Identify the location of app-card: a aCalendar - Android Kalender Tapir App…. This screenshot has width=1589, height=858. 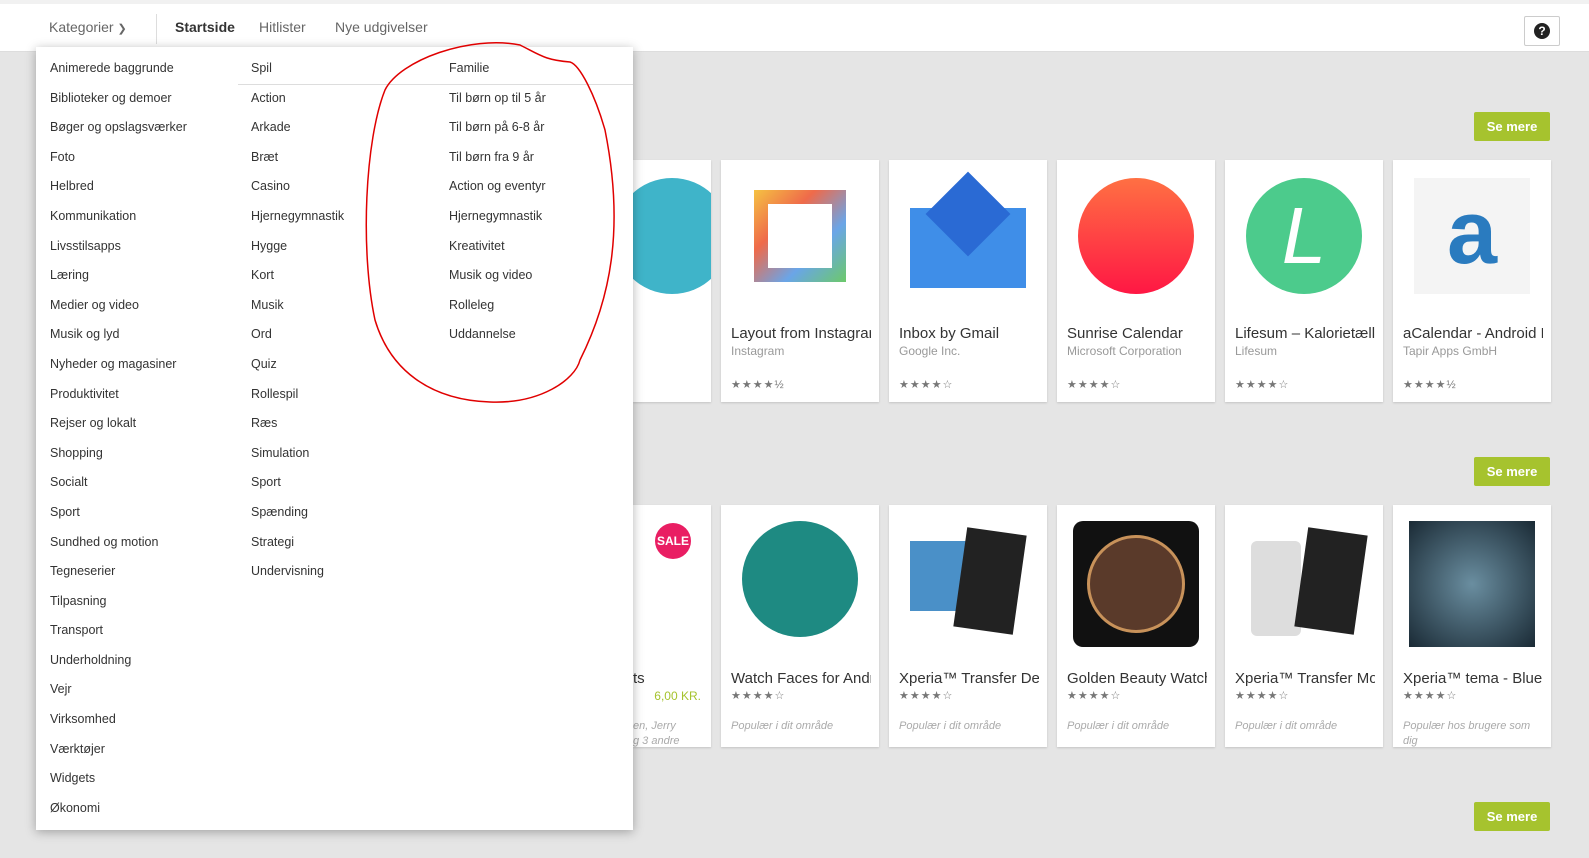
(1472, 281).